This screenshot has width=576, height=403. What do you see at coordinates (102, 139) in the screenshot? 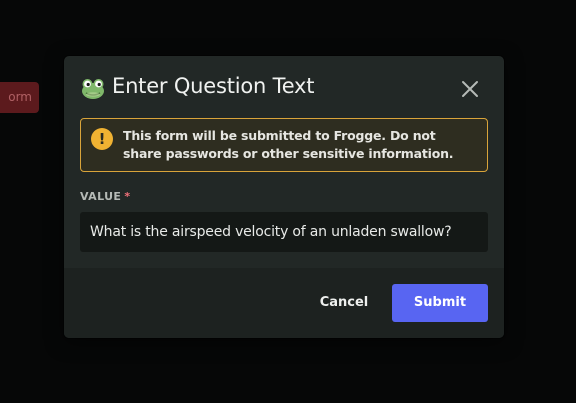
I see `warning-icon: !` at bounding box center [102, 139].